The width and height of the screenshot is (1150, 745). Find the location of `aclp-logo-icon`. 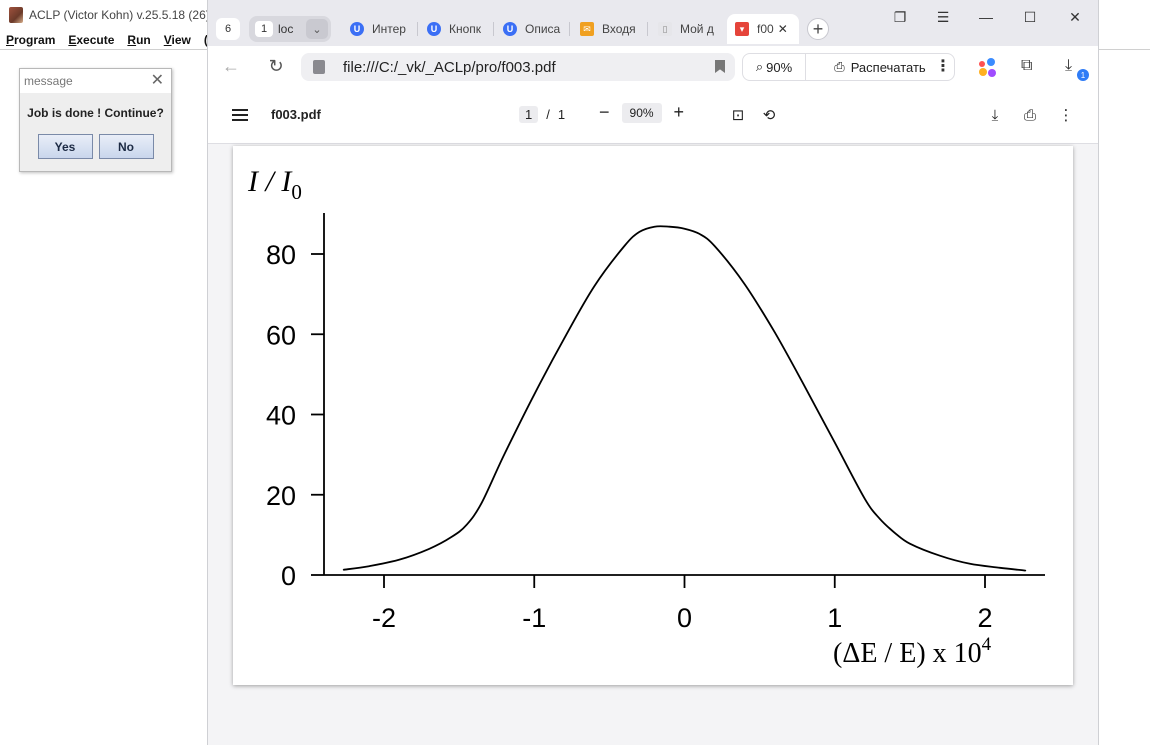

aclp-logo-icon is located at coordinates (16, 15).